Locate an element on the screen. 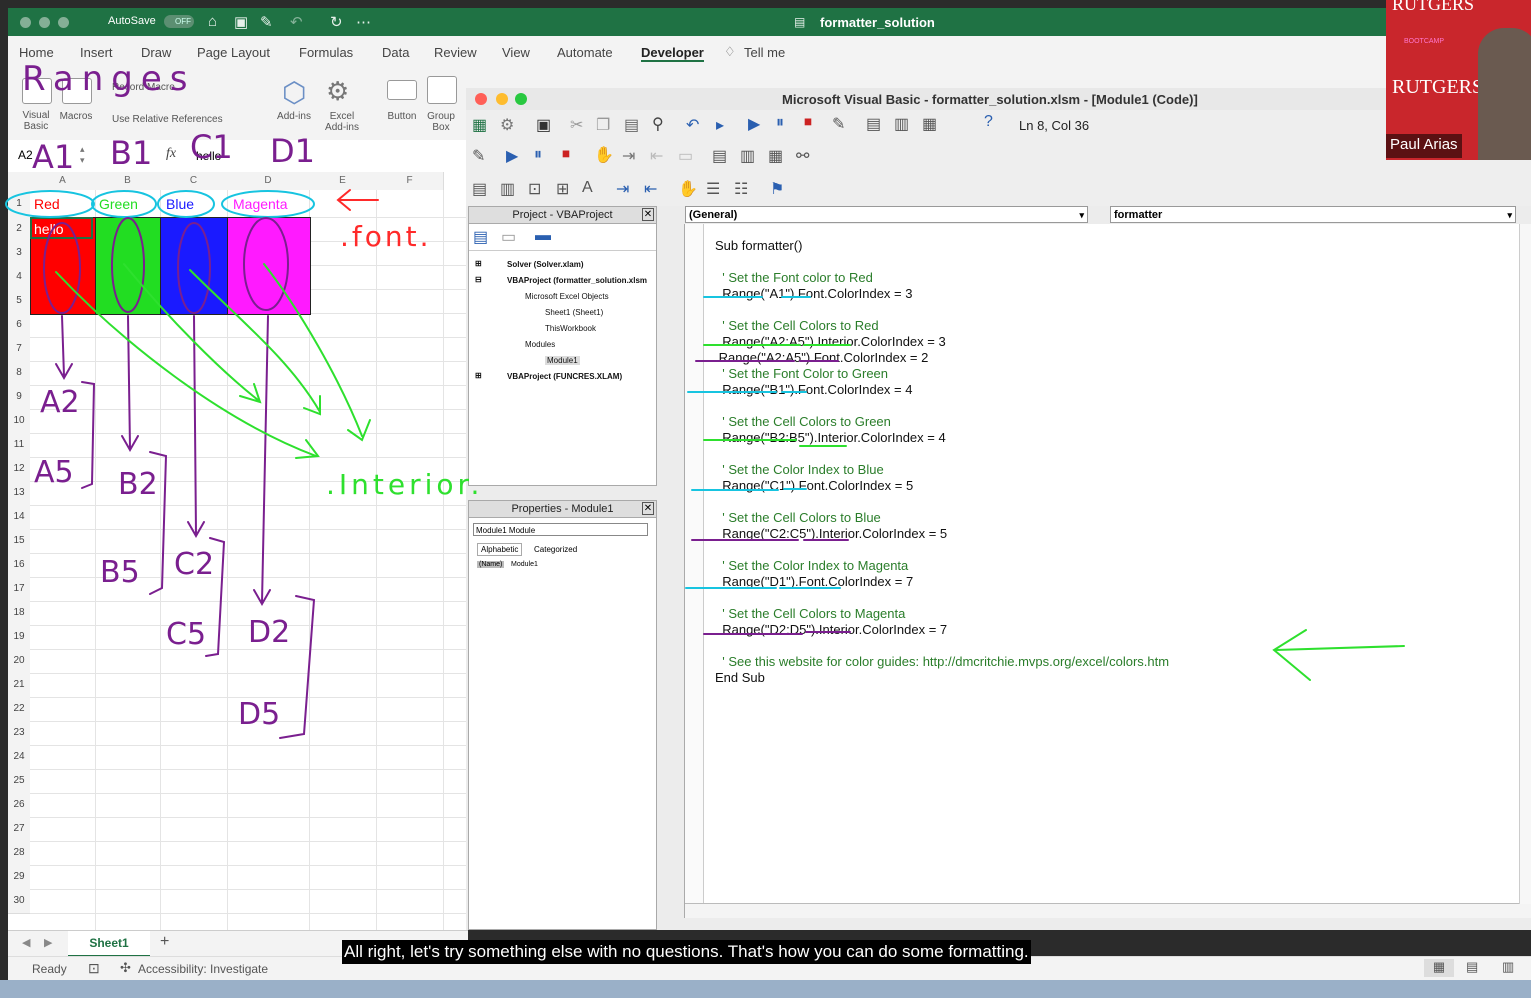  name-box-stepper-icon: ▴ ▾ is located at coordinates (82, 155).